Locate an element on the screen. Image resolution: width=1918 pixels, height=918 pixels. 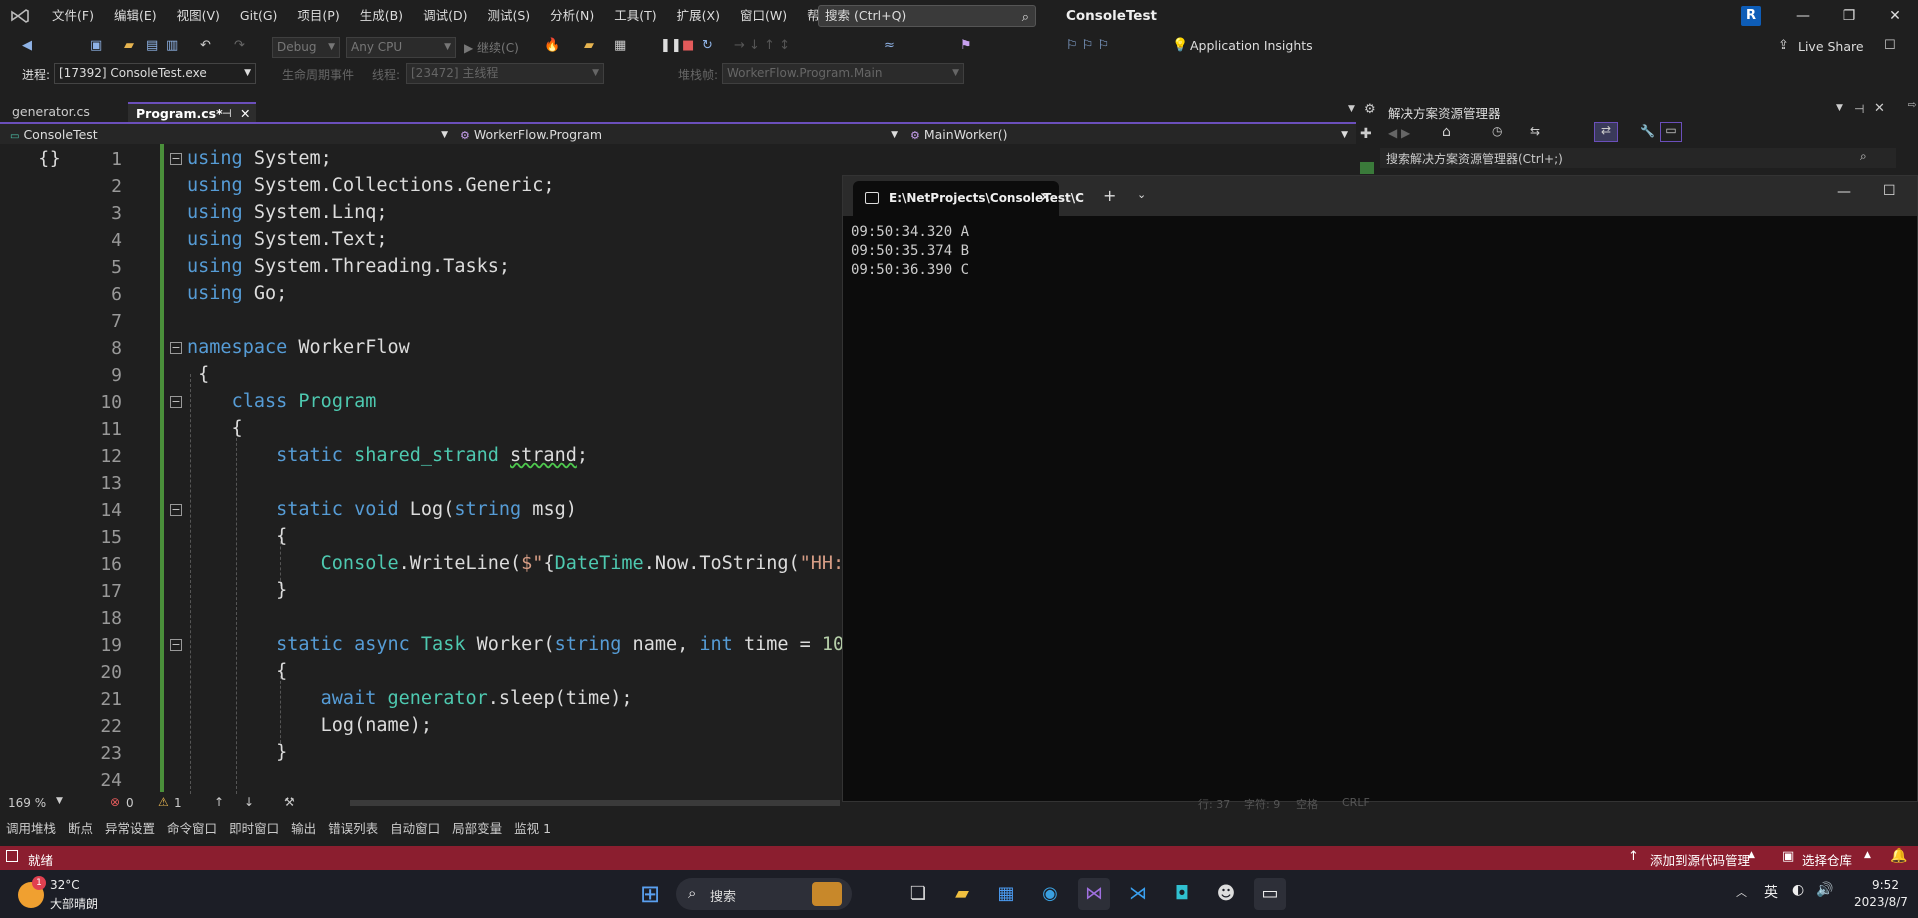
task-view-icon: ❏ is located at coordinates (918, 894).